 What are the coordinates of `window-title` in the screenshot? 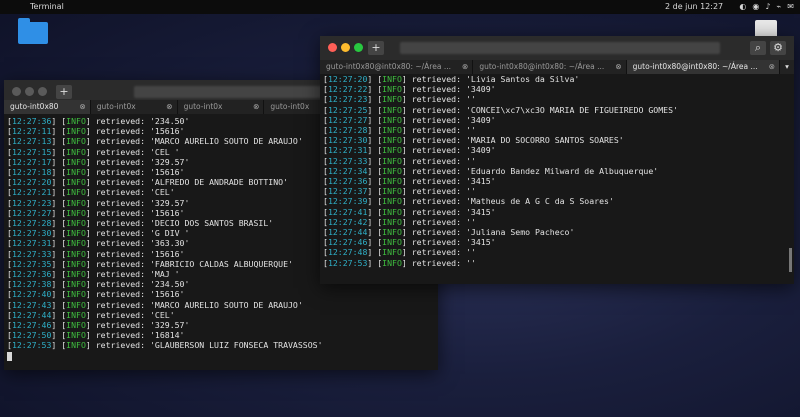 It's located at (560, 48).